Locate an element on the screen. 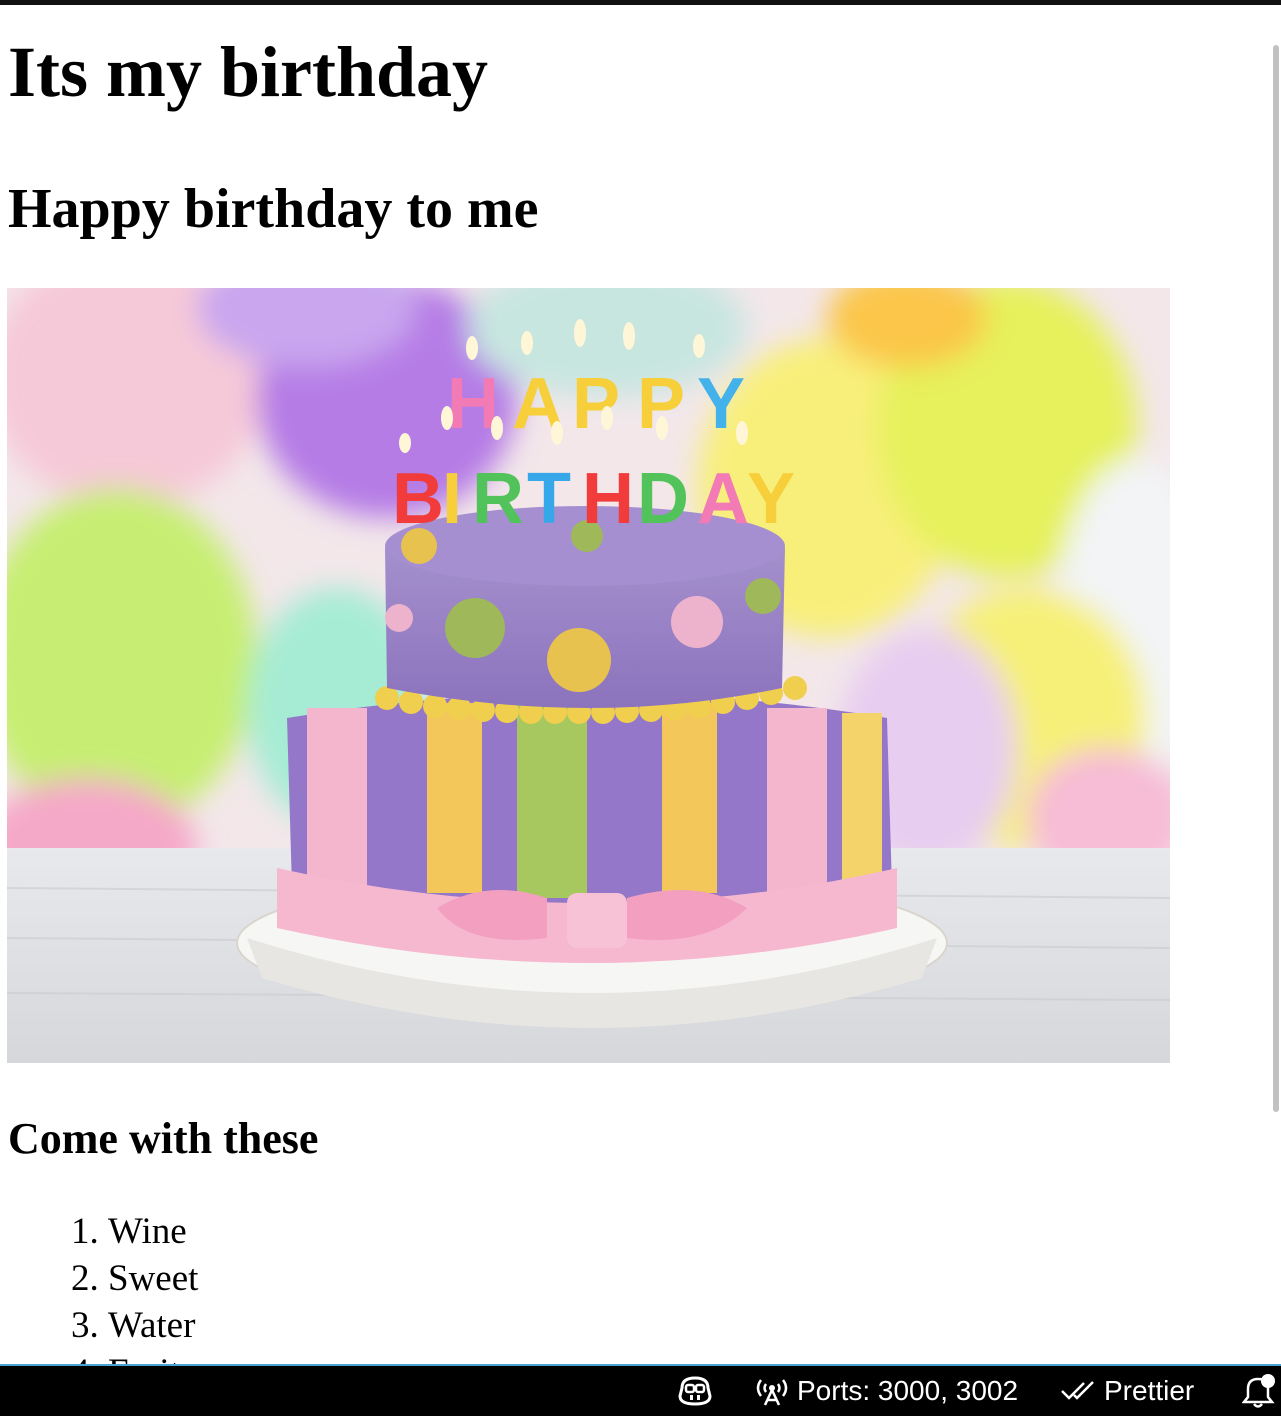 The image size is (1281, 1416). bell-icon is located at coordinates (1259, 1391).